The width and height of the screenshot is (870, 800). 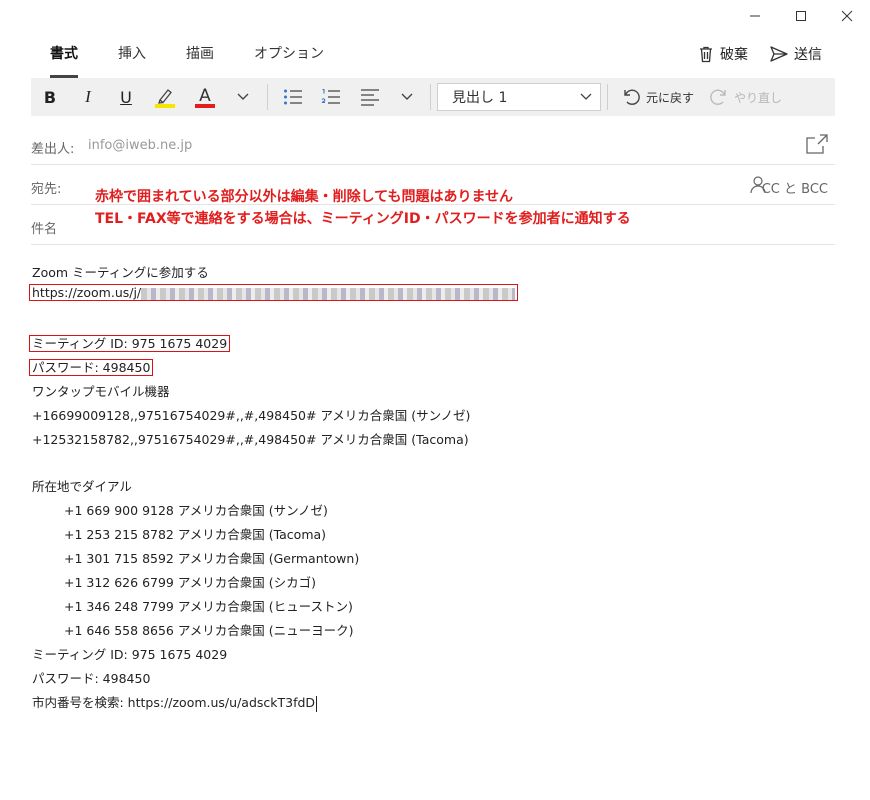 I want to click on body-line: Zoom ミーティングに参加する, so click(x=120, y=272).